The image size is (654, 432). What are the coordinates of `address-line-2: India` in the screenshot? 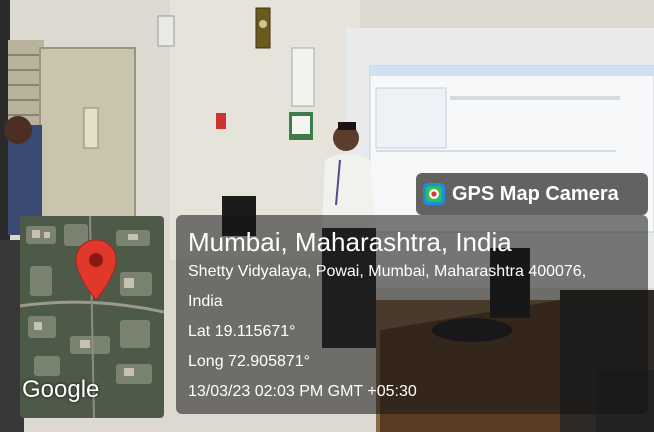 It's located at (205, 301).